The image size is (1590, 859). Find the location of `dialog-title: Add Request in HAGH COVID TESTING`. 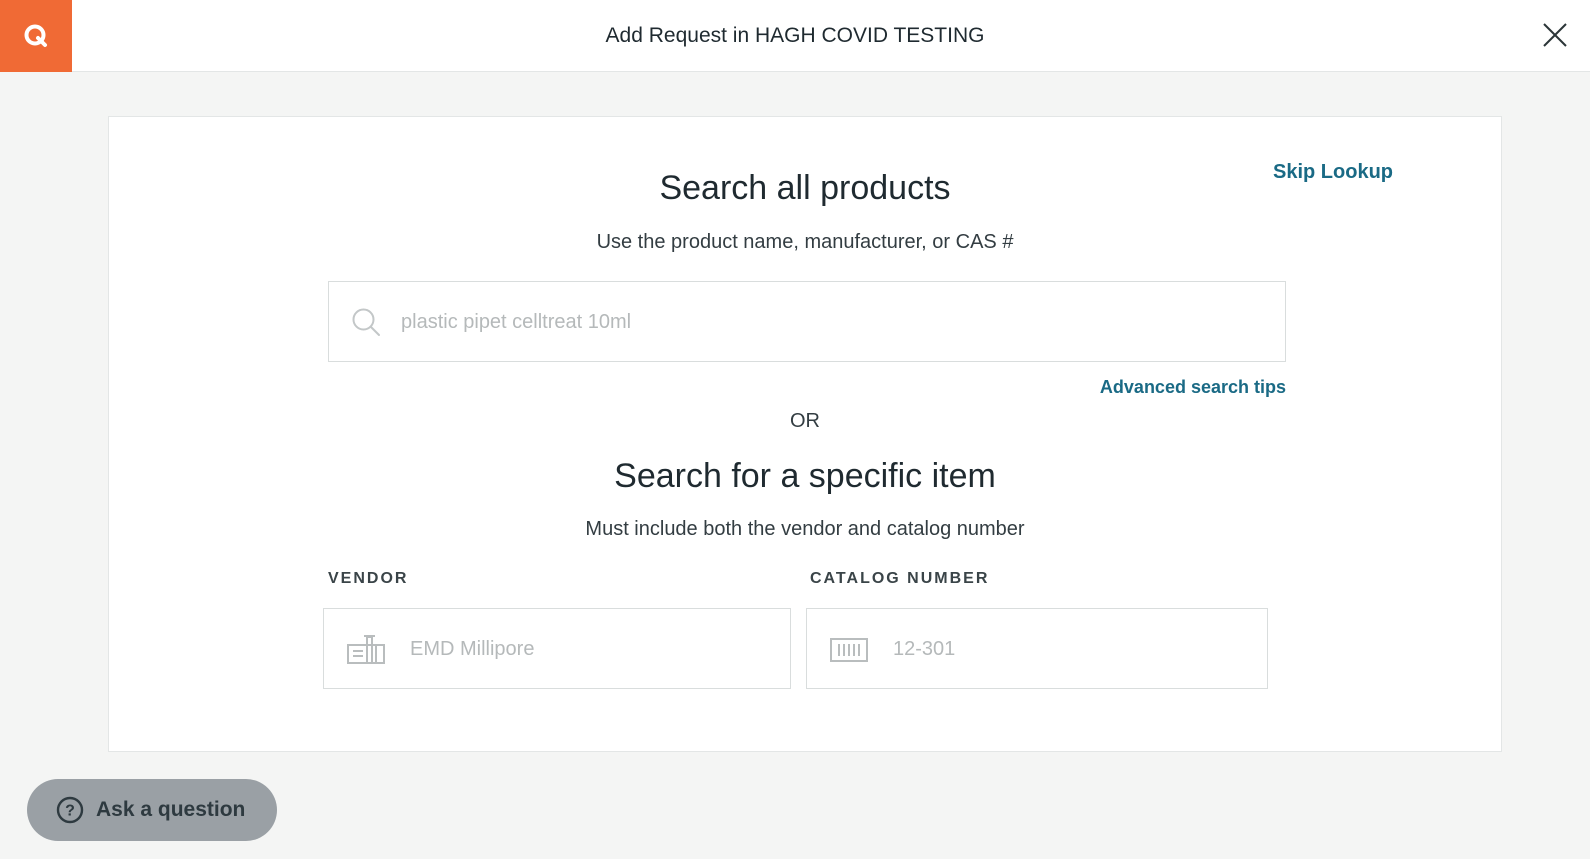

dialog-title: Add Request in HAGH COVID TESTING is located at coordinates (795, 35).